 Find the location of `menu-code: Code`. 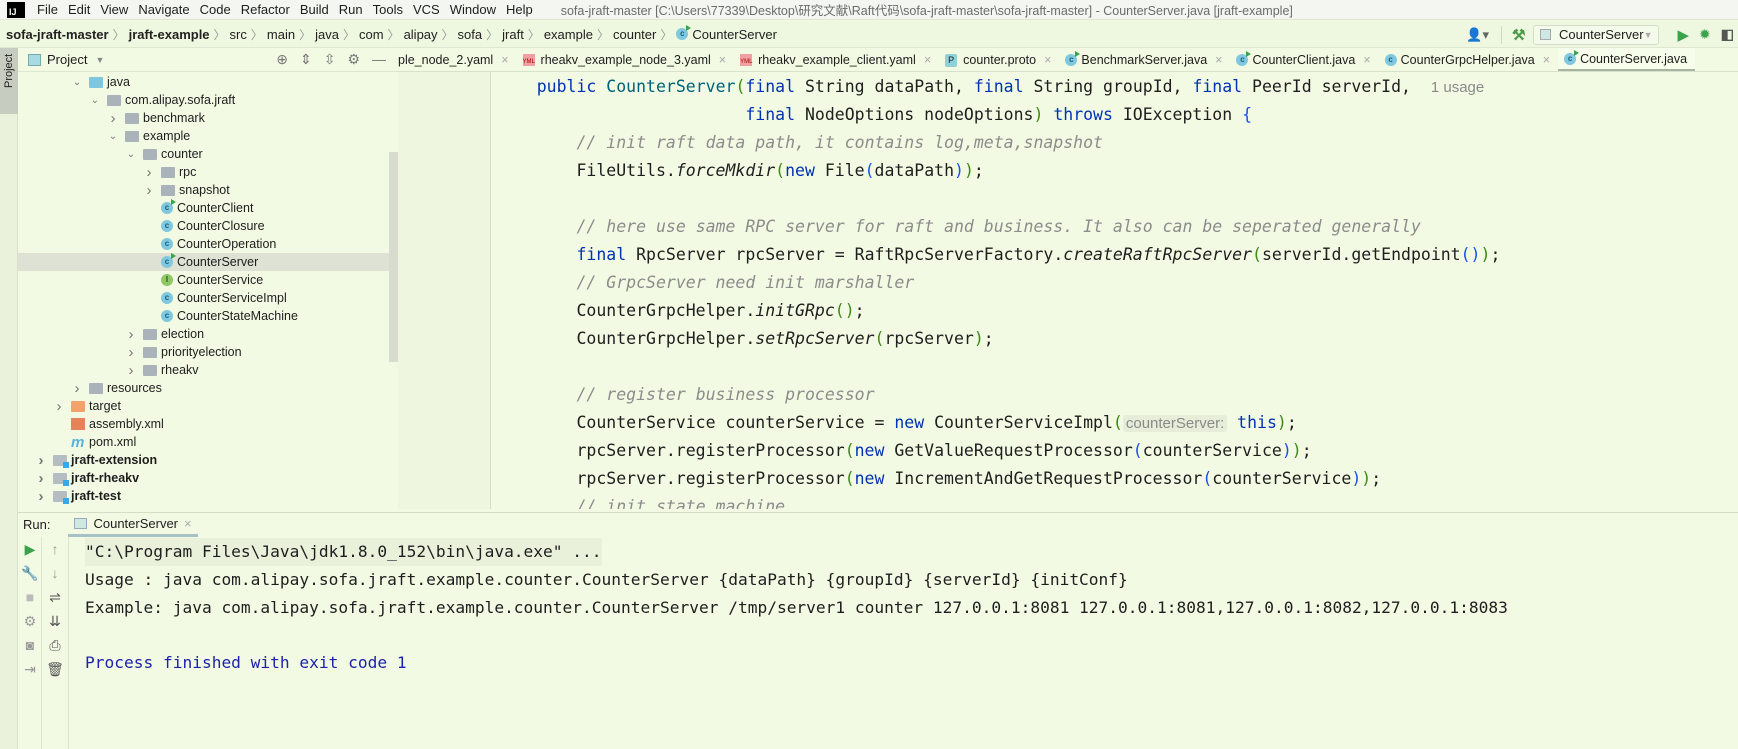

menu-code: Code is located at coordinates (215, 9).